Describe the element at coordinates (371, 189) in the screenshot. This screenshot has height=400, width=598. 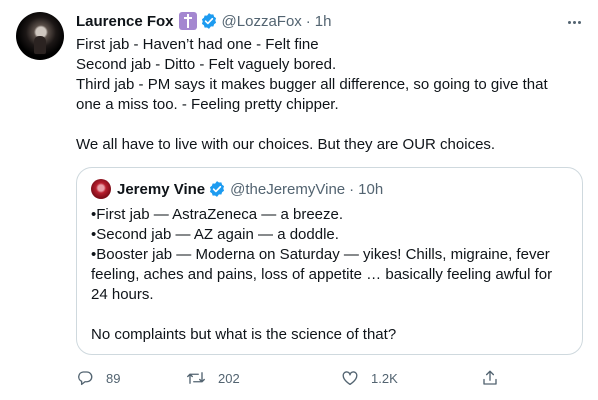
I see `quoted-tweet-timestamp: 10h` at that location.